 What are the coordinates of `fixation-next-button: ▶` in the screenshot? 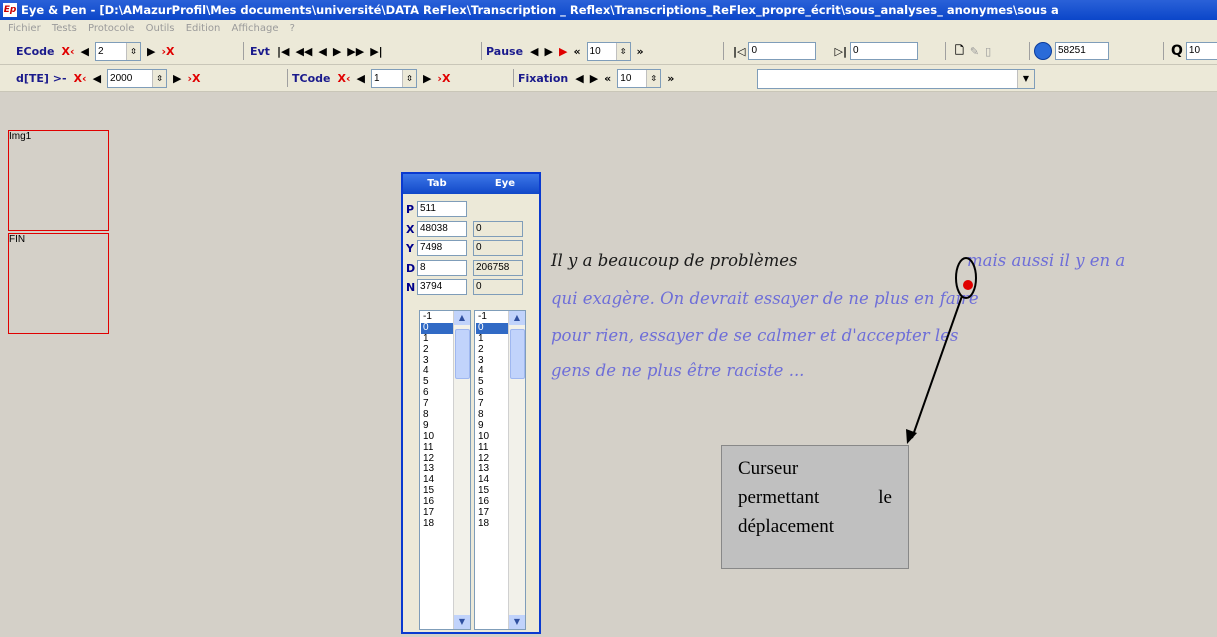 It's located at (594, 78).